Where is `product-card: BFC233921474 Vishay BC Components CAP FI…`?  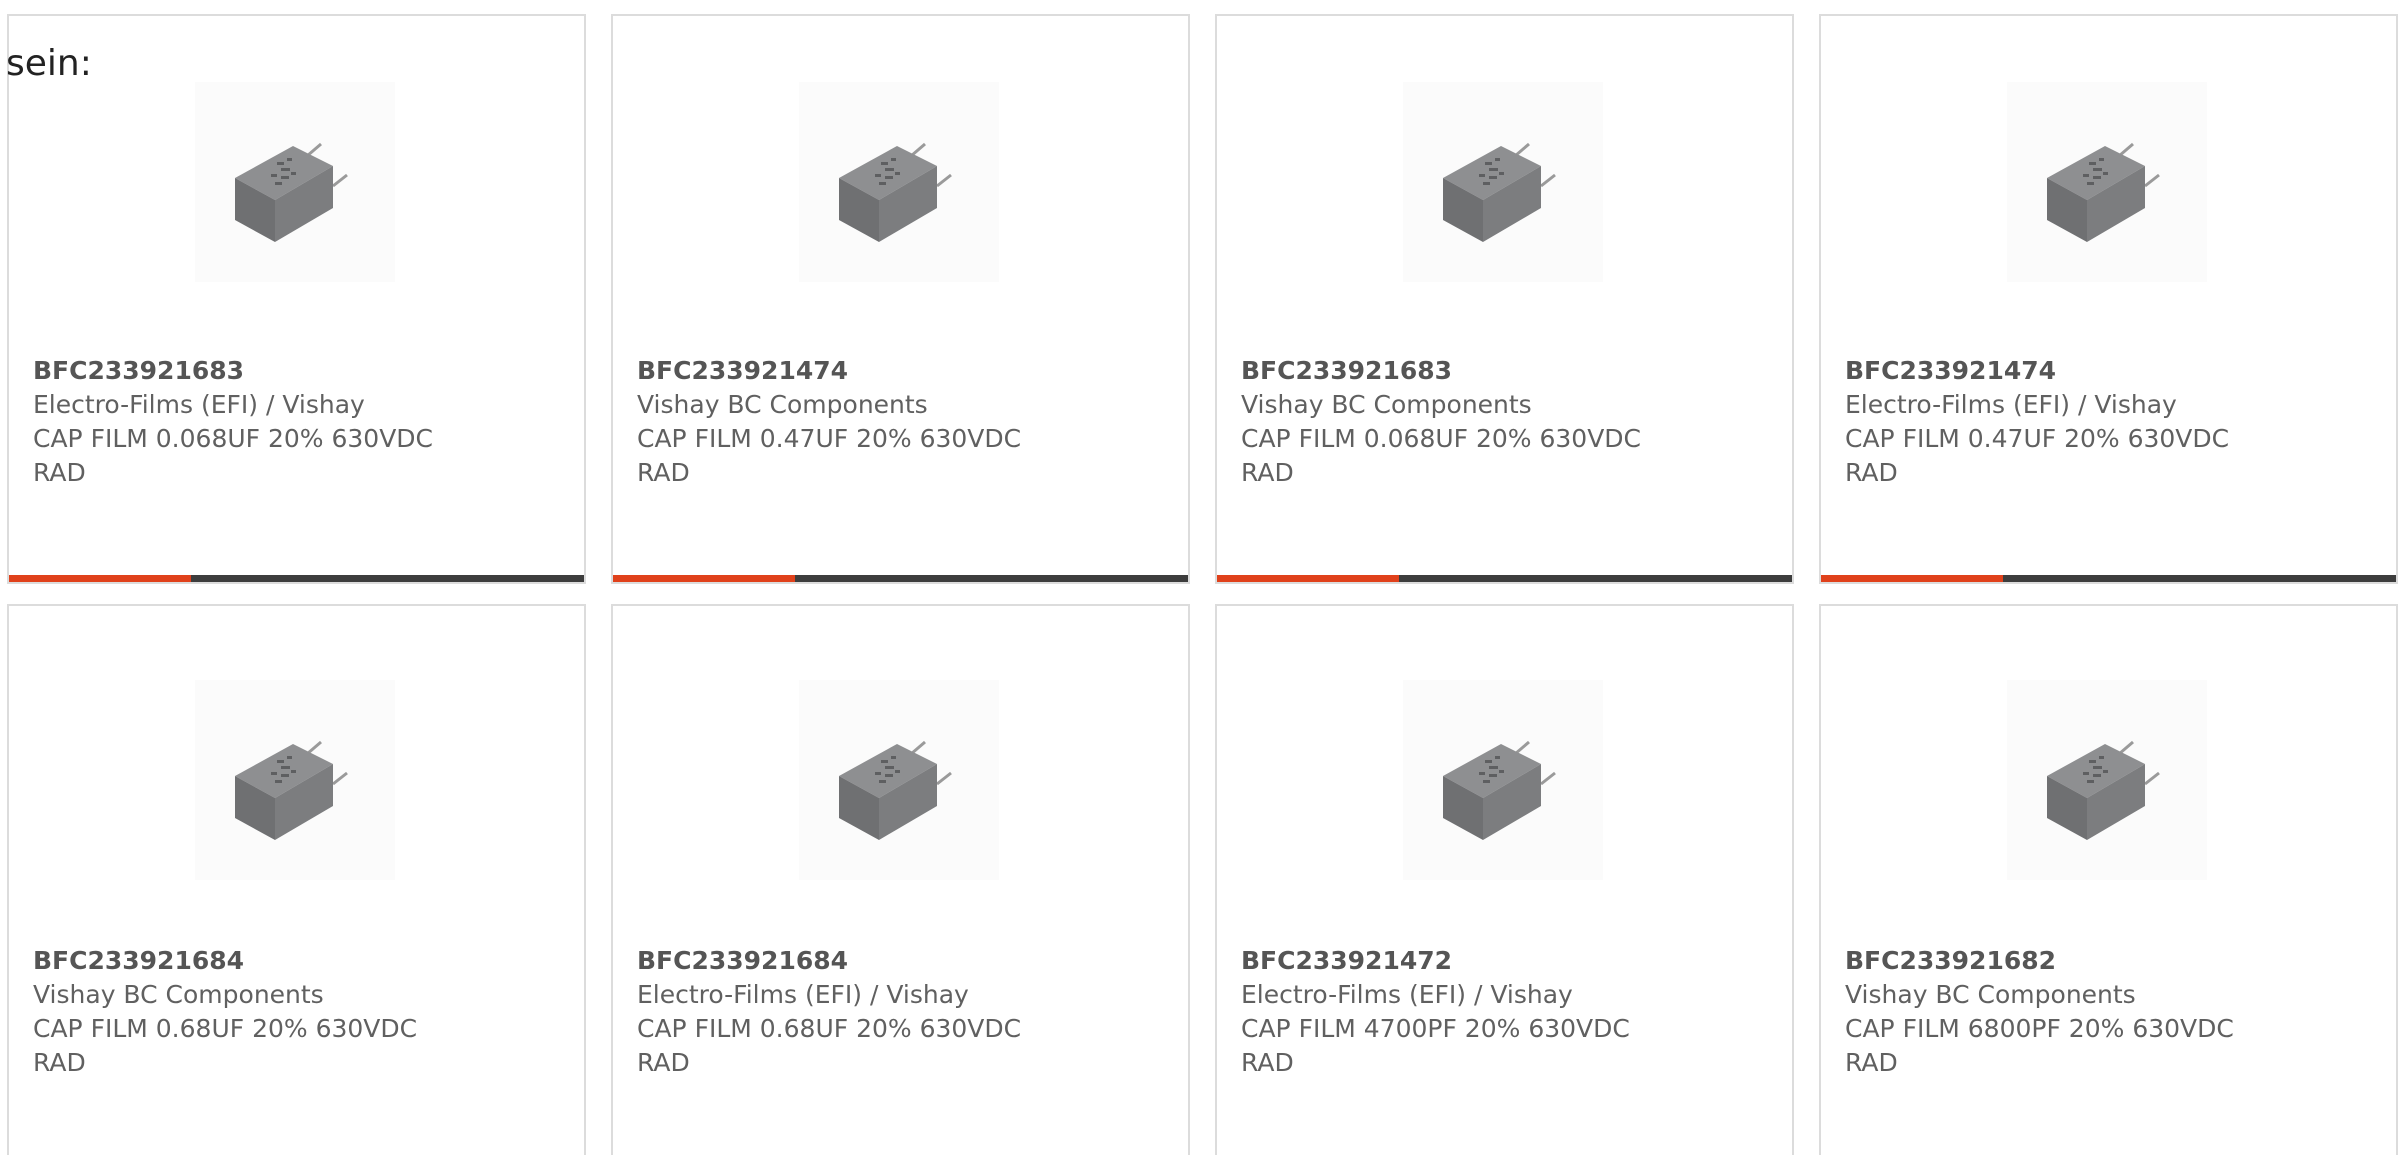
product-card: BFC233921474 Vishay BC Components CAP FI… is located at coordinates (900, 299).